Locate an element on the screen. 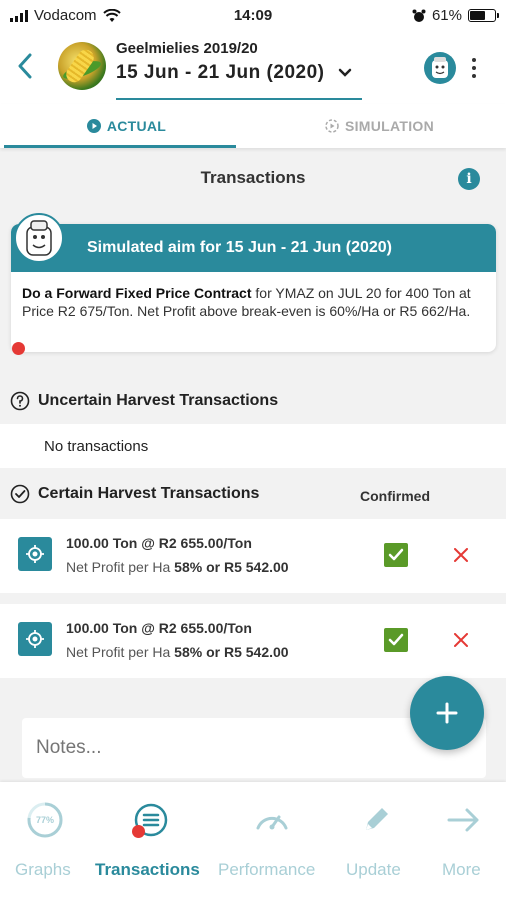 This screenshot has width=506, height=900. svg-text: 77% is located at coordinates (45, 820).